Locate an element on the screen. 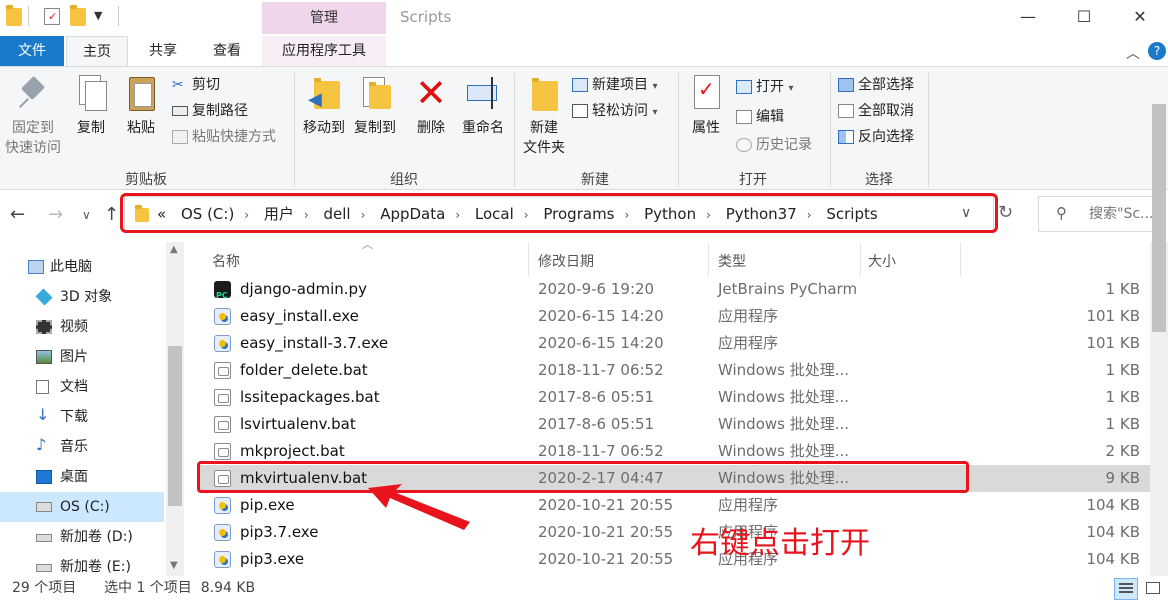  paste-icon is located at coordinates (141, 93).